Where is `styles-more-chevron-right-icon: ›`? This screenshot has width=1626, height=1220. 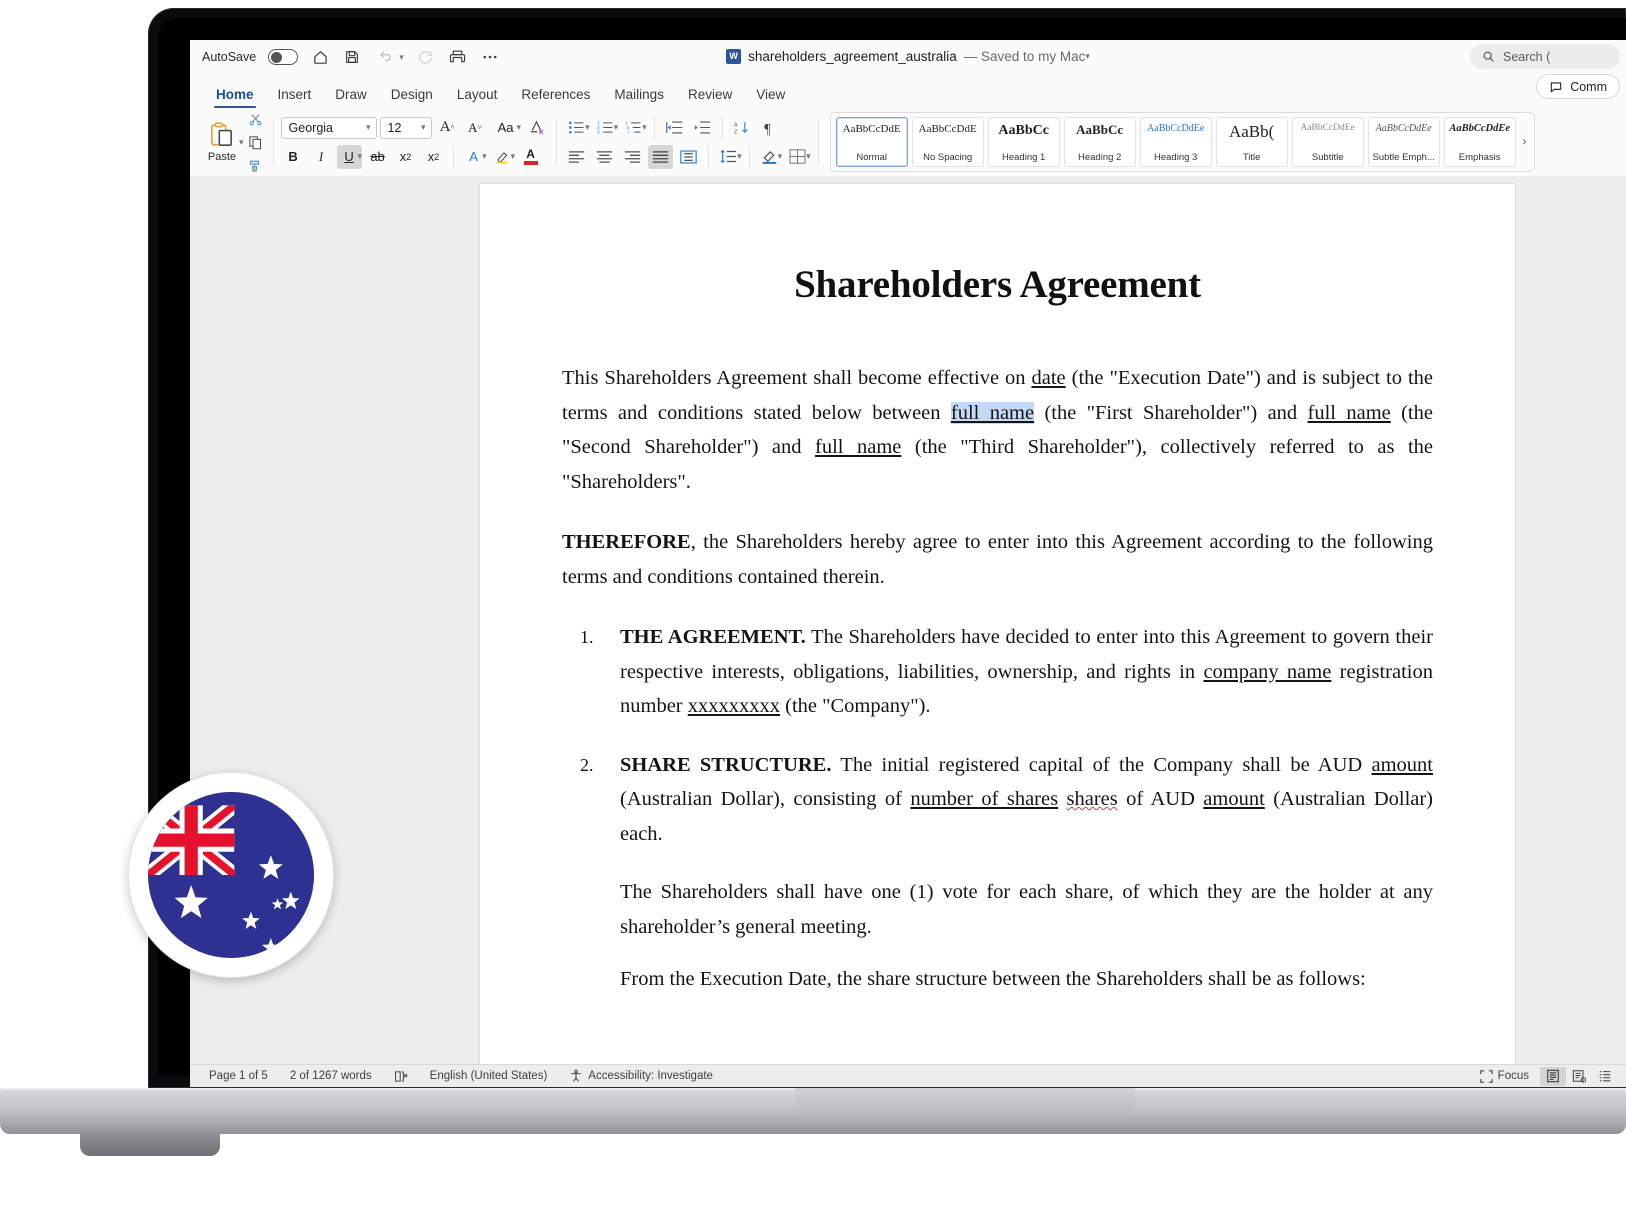 styles-more-chevron-right-icon: › is located at coordinates (1525, 142).